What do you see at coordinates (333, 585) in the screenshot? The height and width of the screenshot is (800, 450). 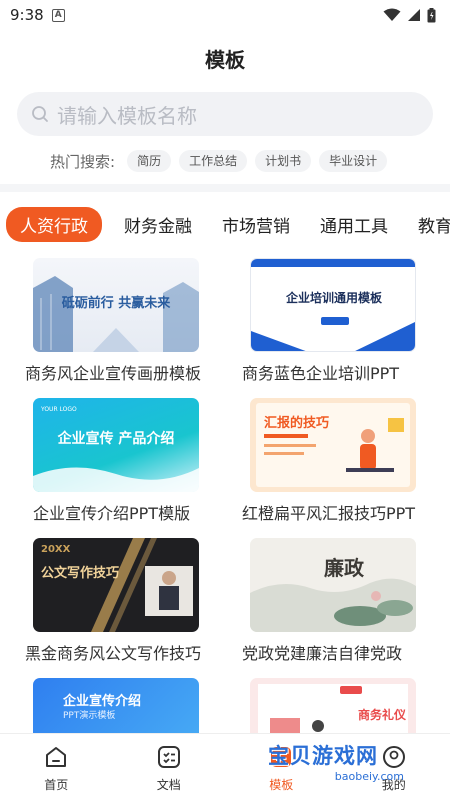 I see `template-thumbnail: 廉政` at bounding box center [333, 585].